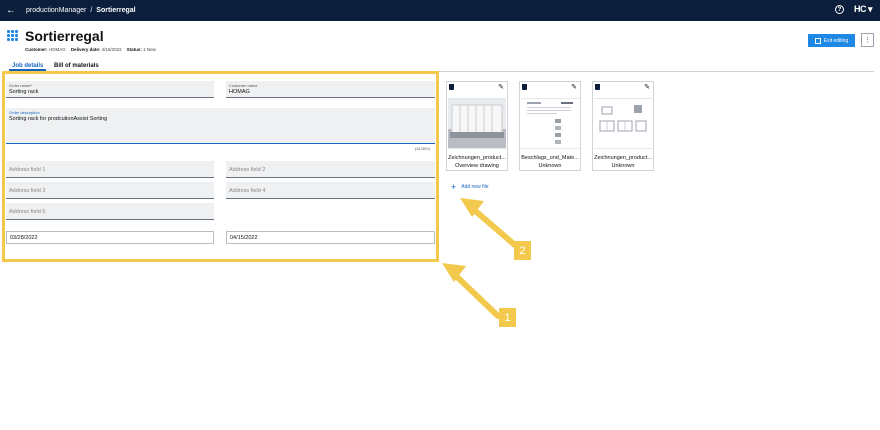 The image size is (880, 430). I want to click on callout-arrows, so click(480, 258).